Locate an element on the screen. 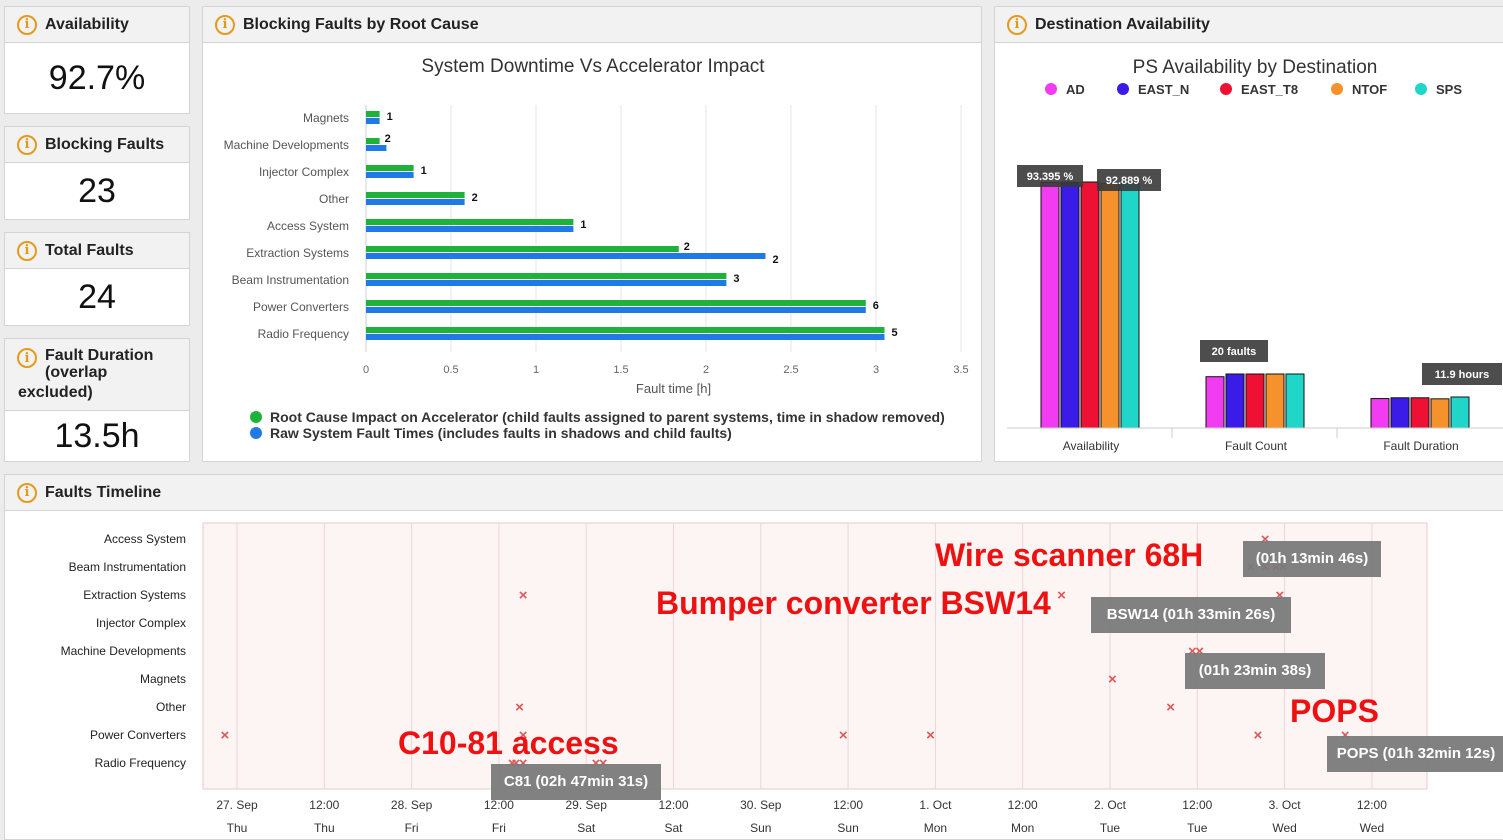 The image size is (1503, 840). x-tick-day: Thu is located at coordinates (324, 828).